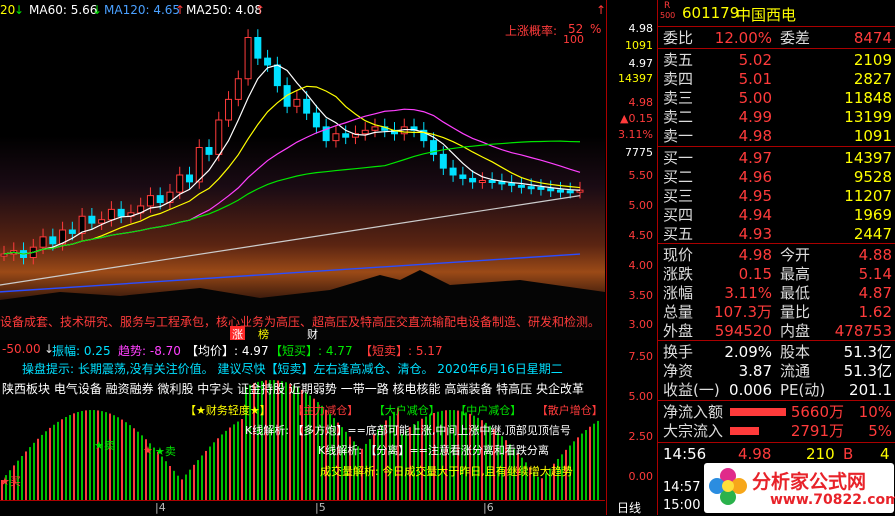 This screenshot has height=516, width=895. I want to click on bid-row: 买五 4.93 2447, so click(776, 234).